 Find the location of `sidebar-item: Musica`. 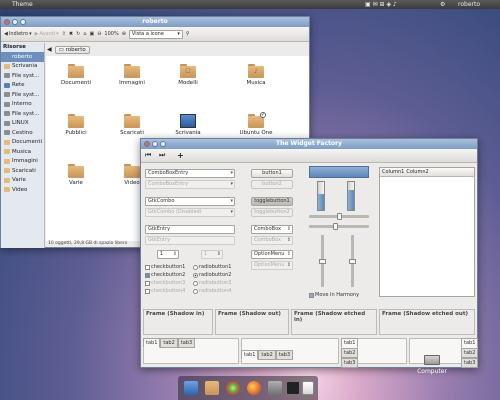

sidebar-item: Musica is located at coordinates (22, 152).